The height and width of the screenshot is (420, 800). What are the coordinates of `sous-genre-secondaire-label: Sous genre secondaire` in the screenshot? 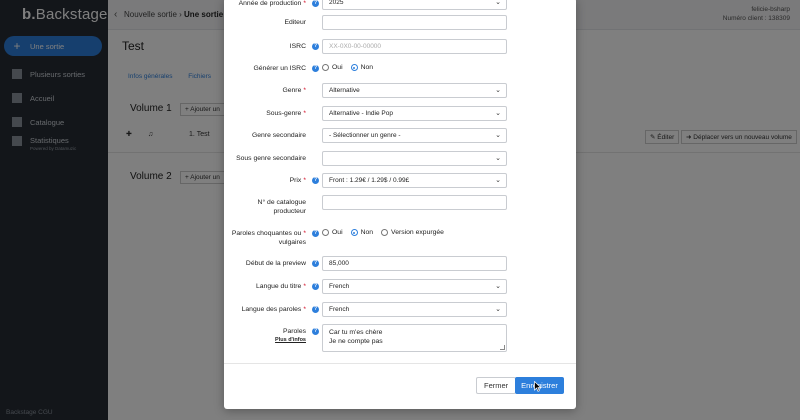 It's located at (271, 158).